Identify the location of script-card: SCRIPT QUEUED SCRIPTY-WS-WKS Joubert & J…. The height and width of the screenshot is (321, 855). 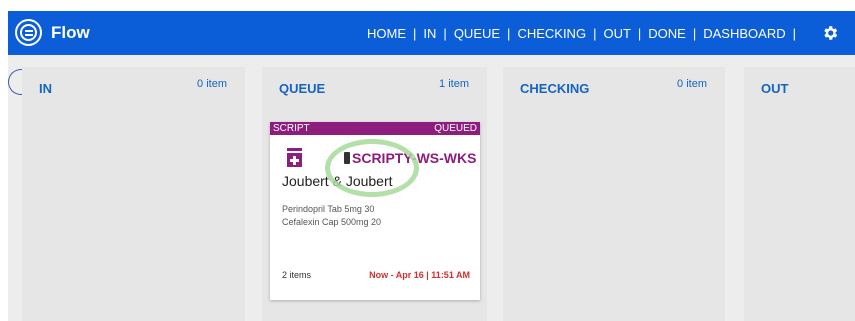
(375, 211).